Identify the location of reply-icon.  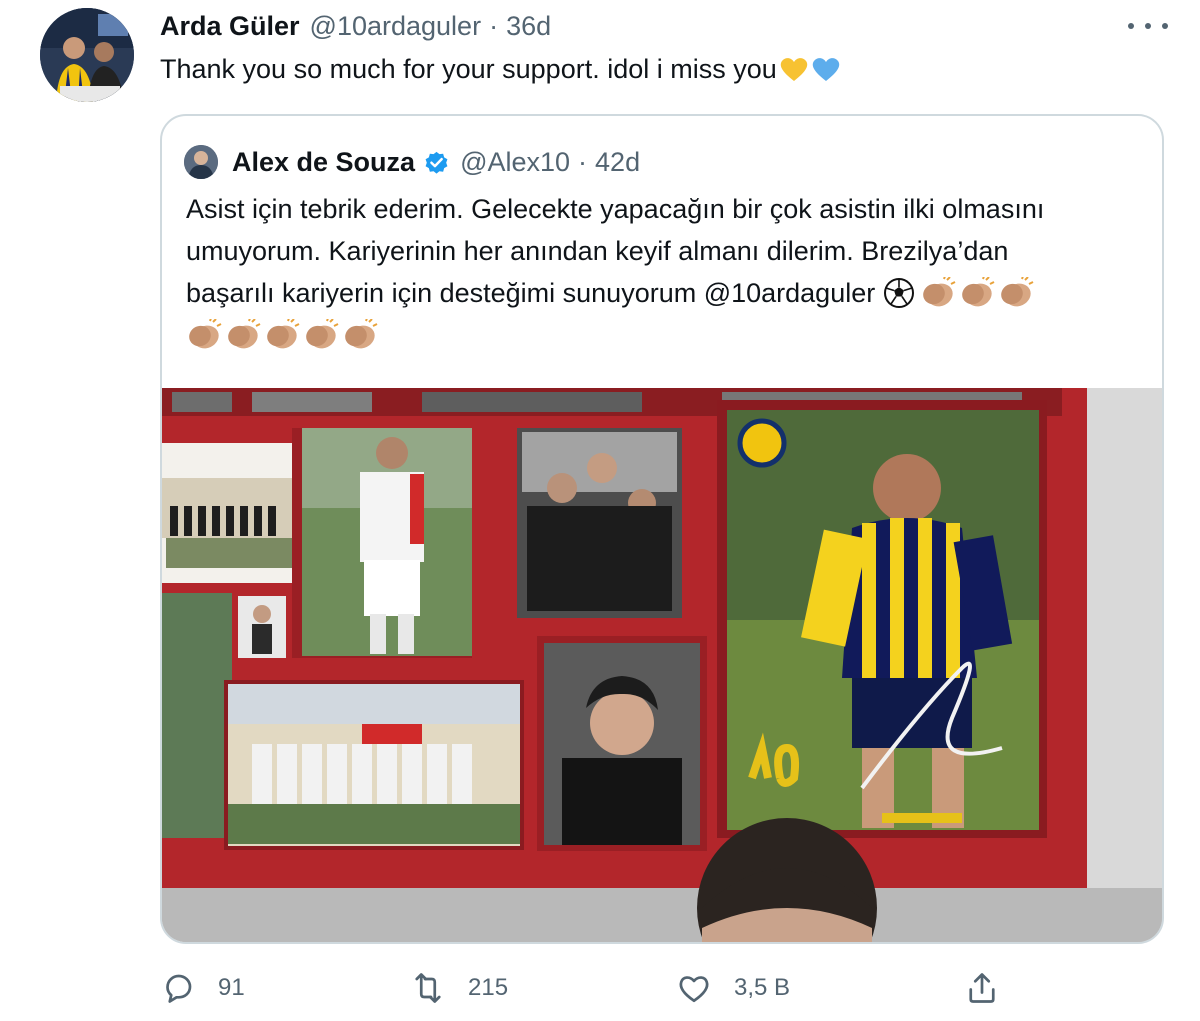
(179, 988).